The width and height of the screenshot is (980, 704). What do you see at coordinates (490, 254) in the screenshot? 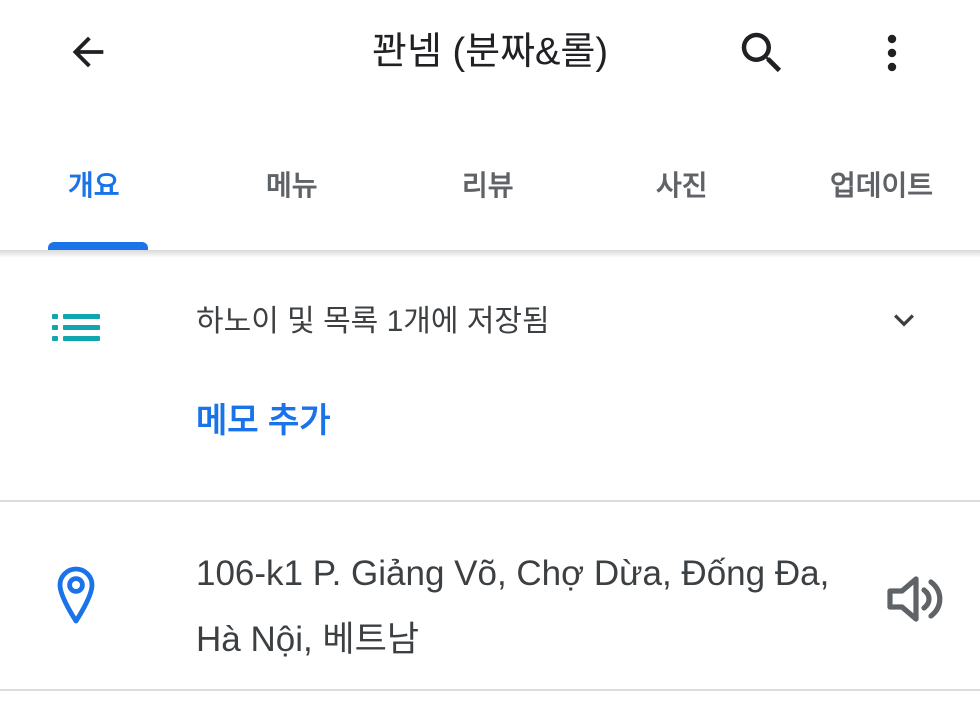
I see `tabs-shadow` at bounding box center [490, 254].